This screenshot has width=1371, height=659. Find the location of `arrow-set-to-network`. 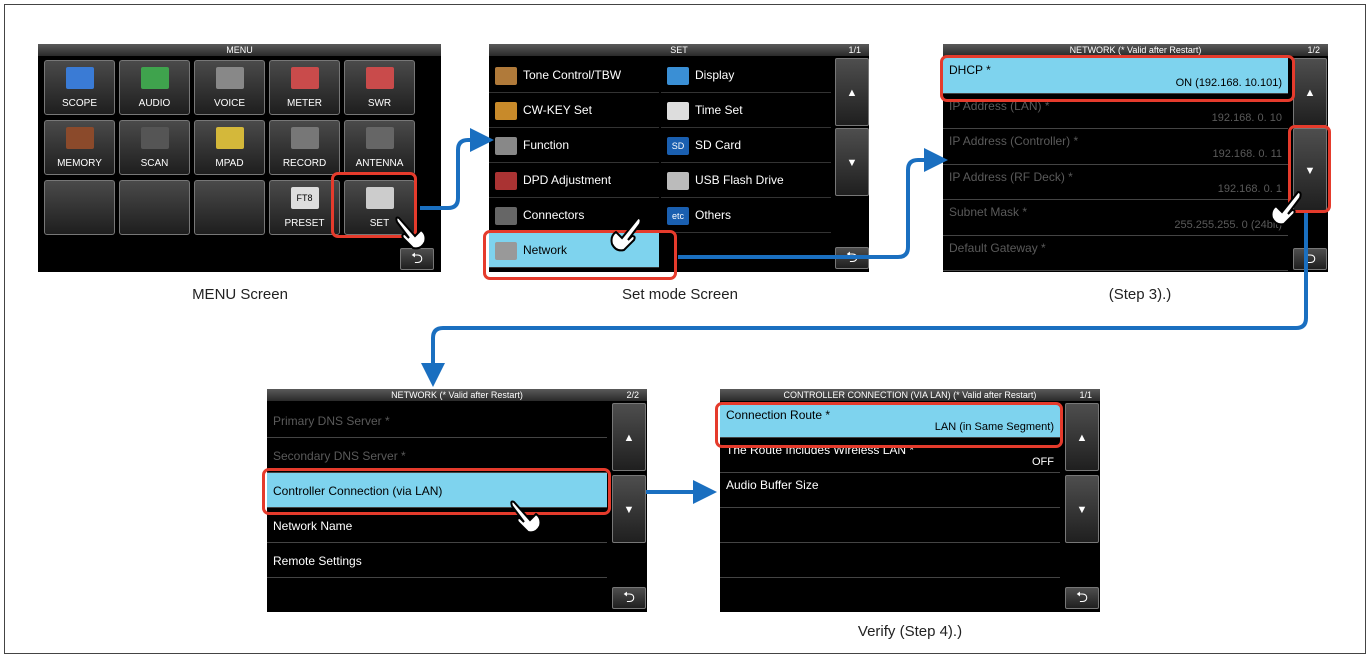

arrow-set-to-network is located at coordinates (813, 203).